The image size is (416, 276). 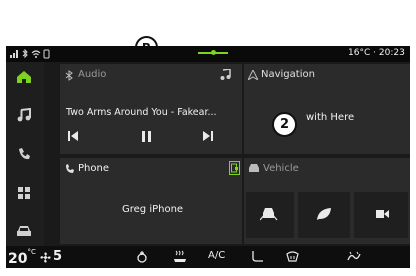 I want to click on vehicle-title: Vehicle, so click(x=281, y=168).